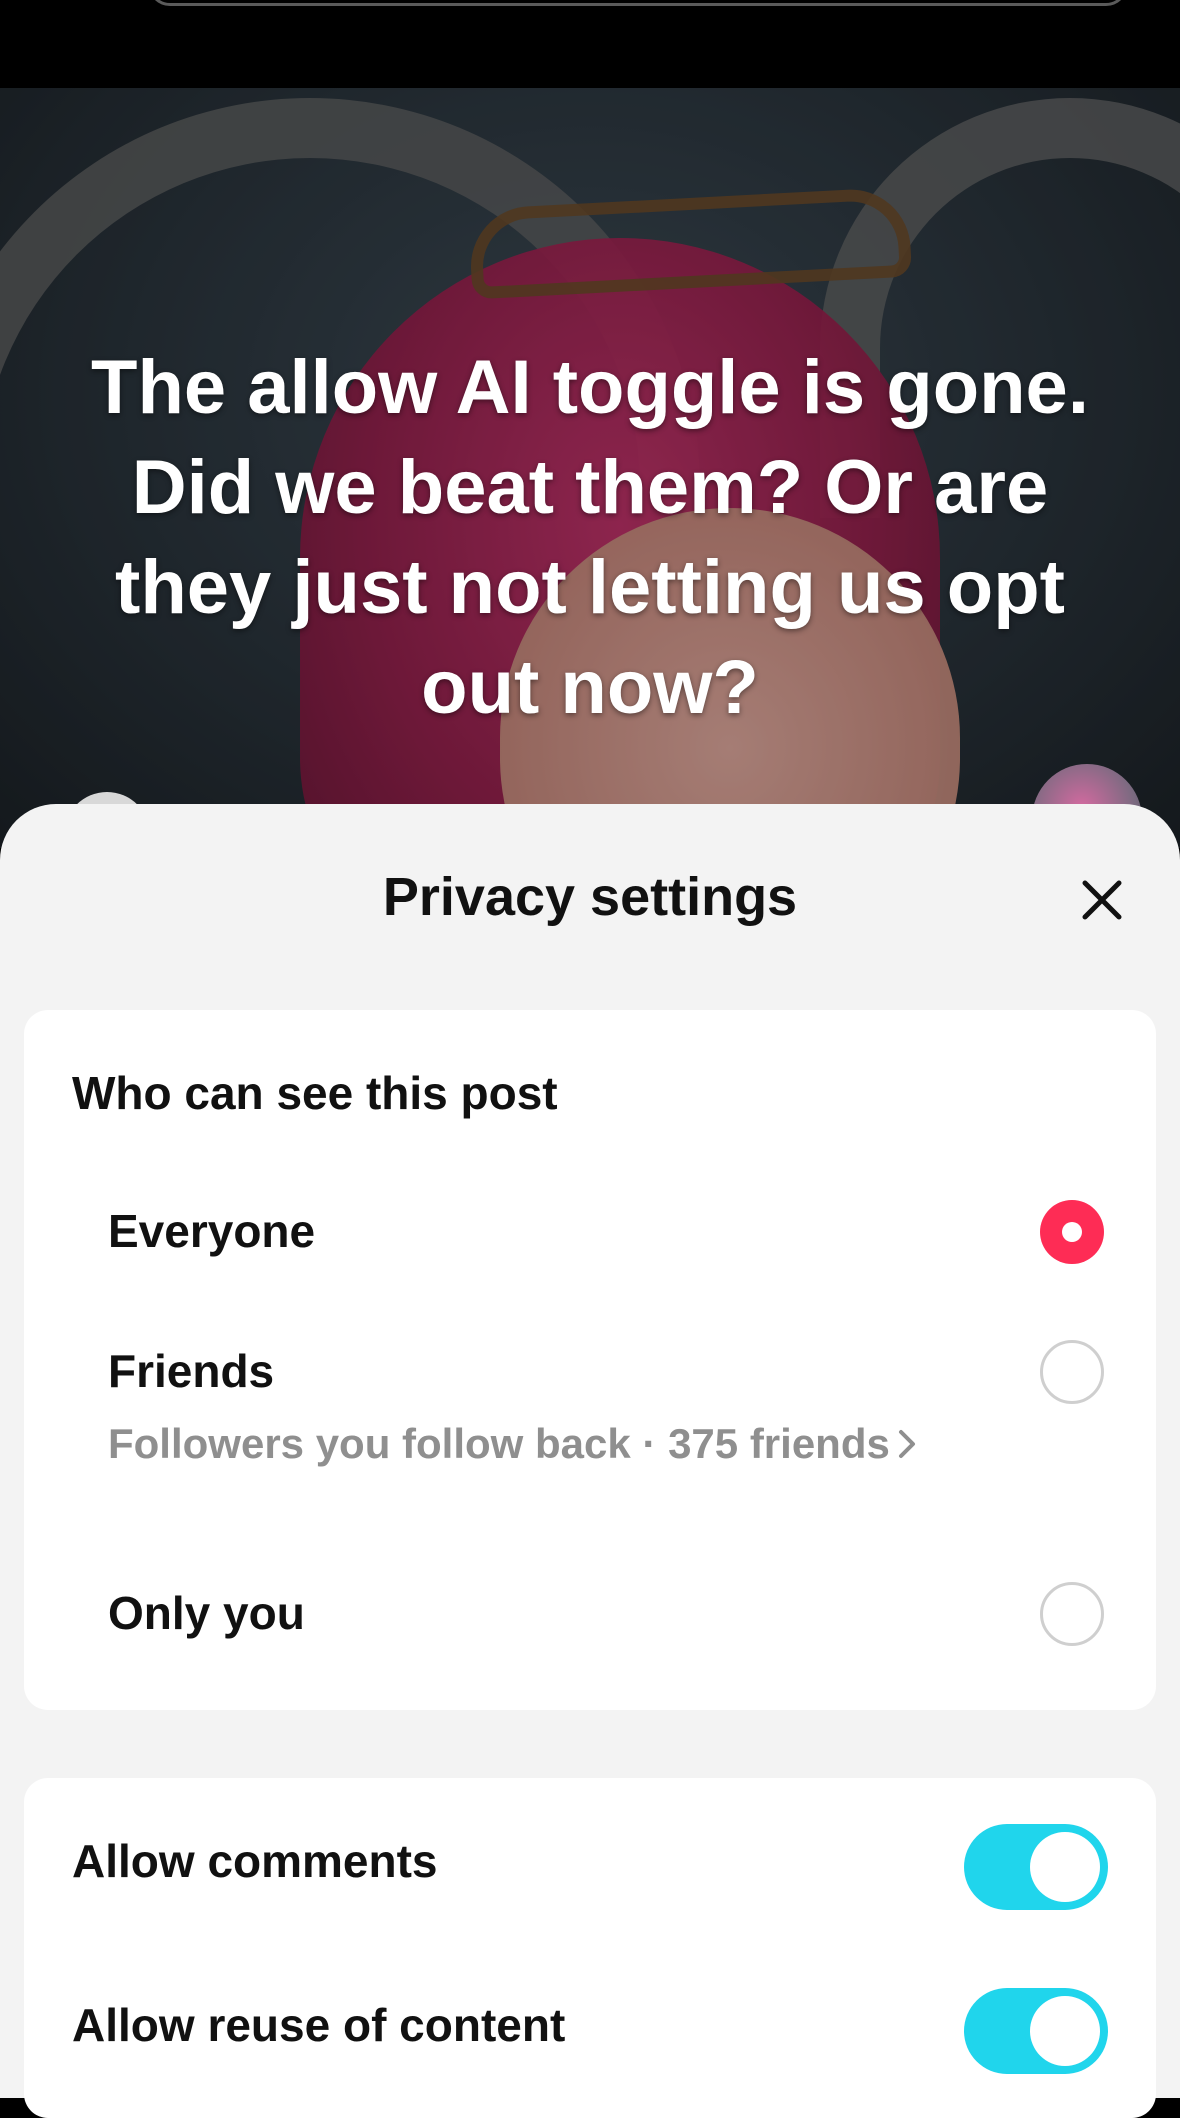 This screenshot has height=2118, width=1180. Describe the element at coordinates (1072, 1372) in the screenshot. I see `radio-friends` at that location.